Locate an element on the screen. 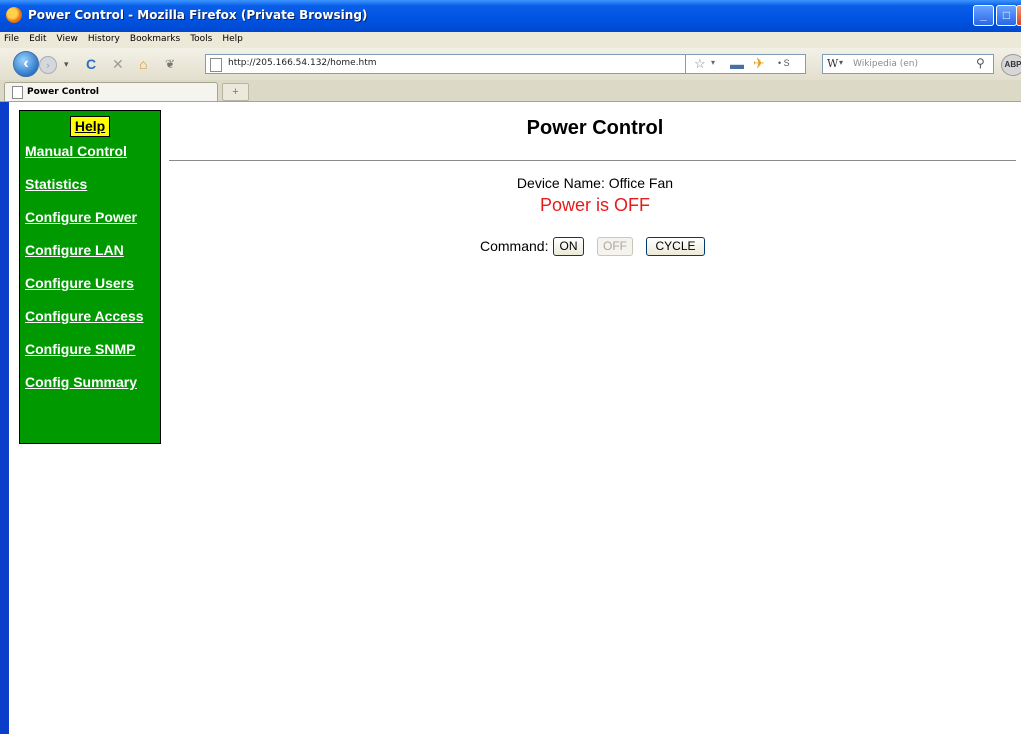 Image resolution: width=1021 pixels, height=734 pixels. command-label: Command: is located at coordinates (514, 246).